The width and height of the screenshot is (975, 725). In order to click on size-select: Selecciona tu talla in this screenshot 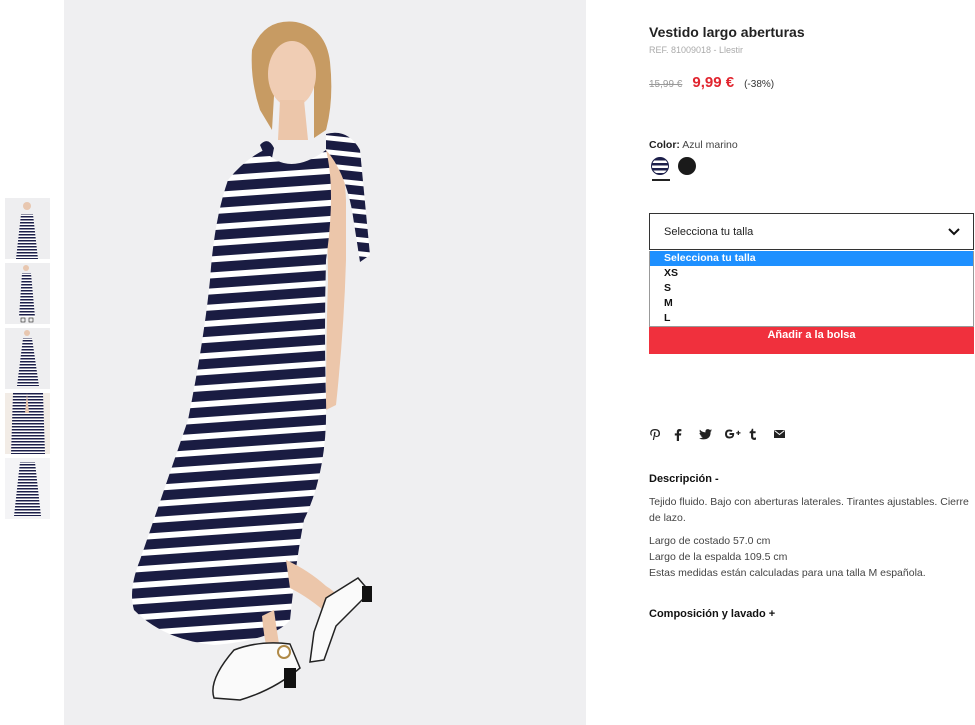, I will do `click(811, 231)`.